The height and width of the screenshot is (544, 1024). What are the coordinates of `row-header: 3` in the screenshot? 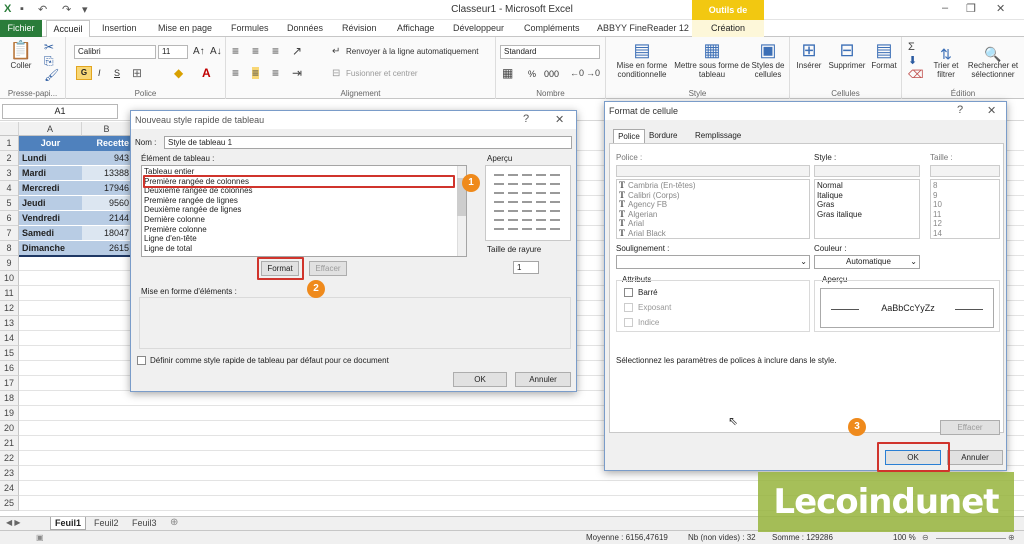 It's located at (9, 173).